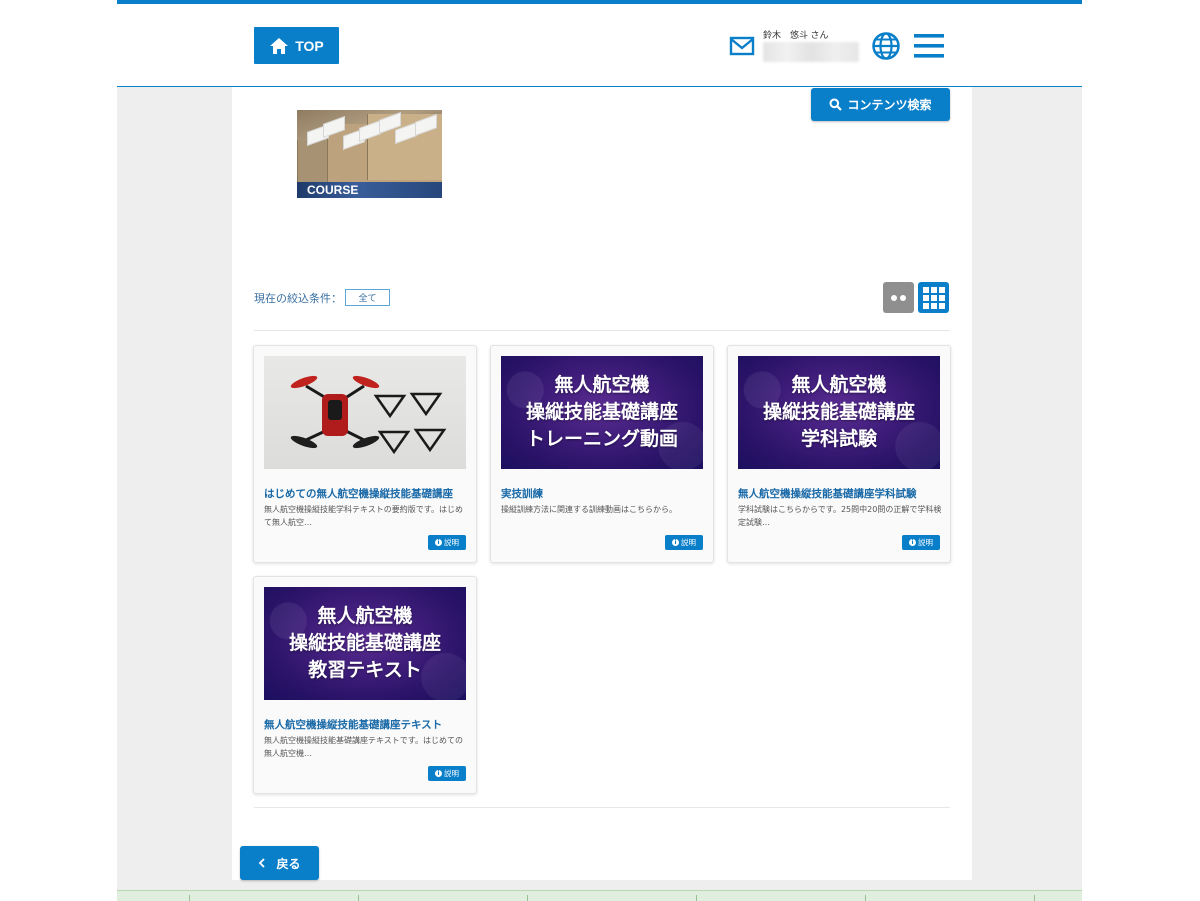  I want to click on top-button-label: TOP, so click(309, 45).